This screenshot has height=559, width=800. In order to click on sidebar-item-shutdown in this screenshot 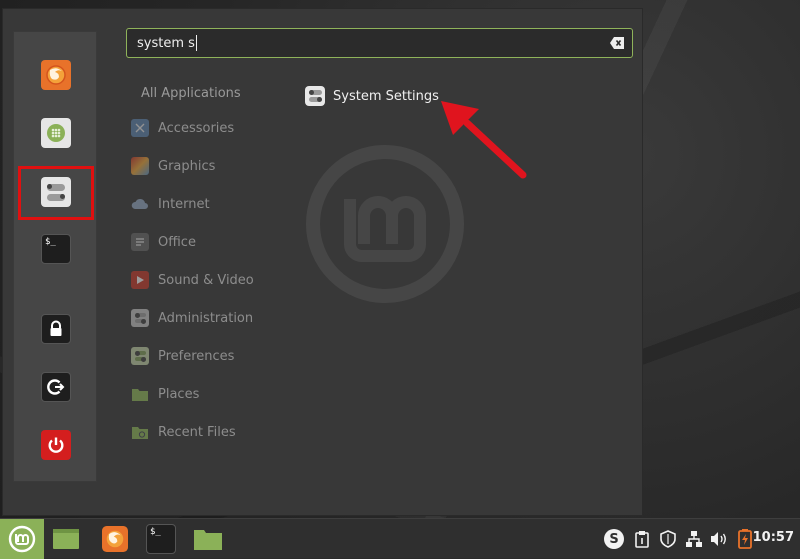, I will do `click(56, 445)`.